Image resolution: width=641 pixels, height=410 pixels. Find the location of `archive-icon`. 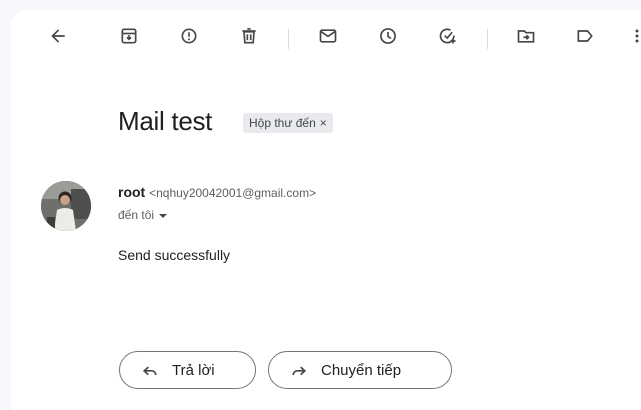

archive-icon is located at coordinates (129, 36).